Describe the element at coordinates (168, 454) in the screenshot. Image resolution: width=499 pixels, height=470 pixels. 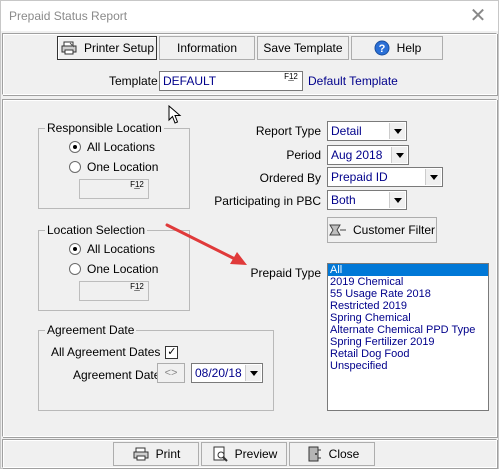
I see `print-label: Print` at that location.